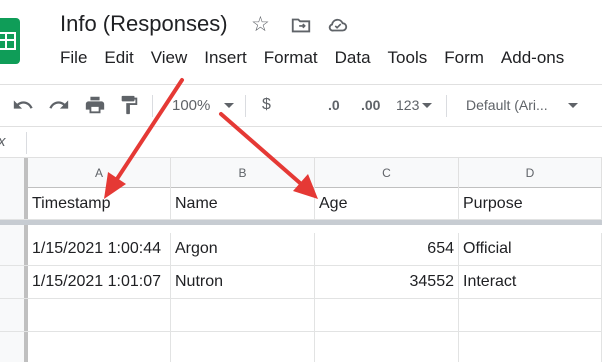 The height and width of the screenshot is (362, 602). I want to click on zoom-value: 100%, so click(191, 105).